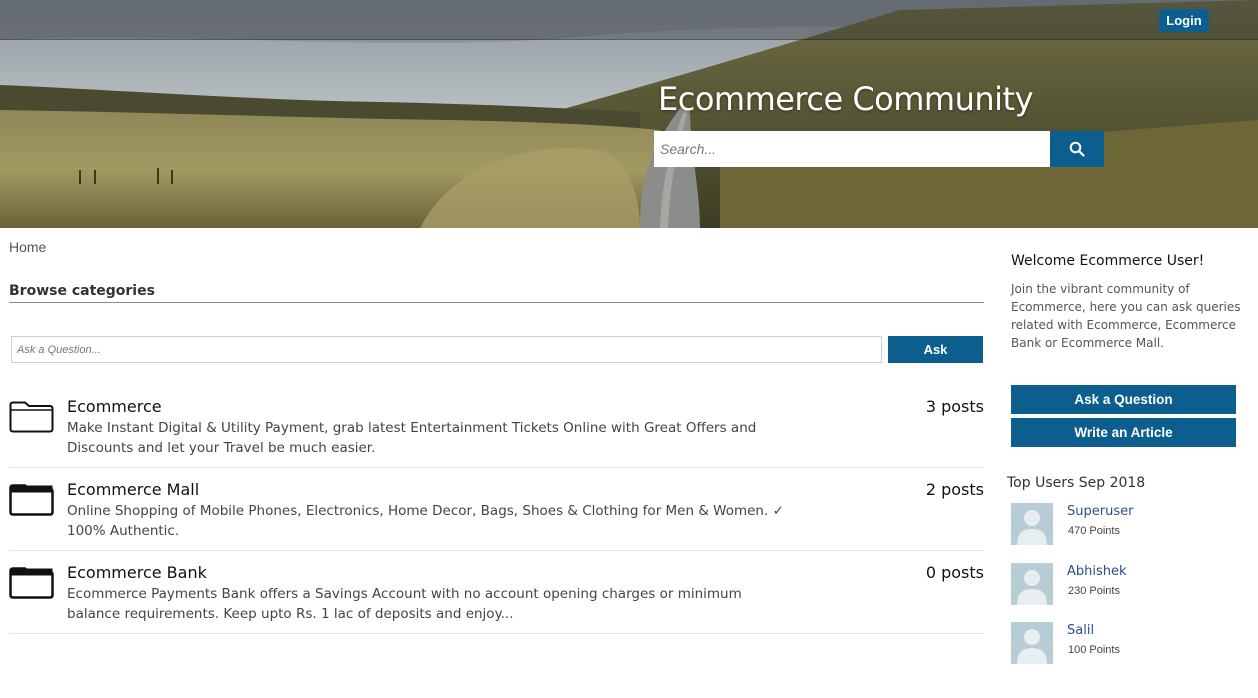 The image size is (1258, 698). What do you see at coordinates (1100, 511) in the screenshot?
I see `user-name-link: Superuser` at bounding box center [1100, 511].